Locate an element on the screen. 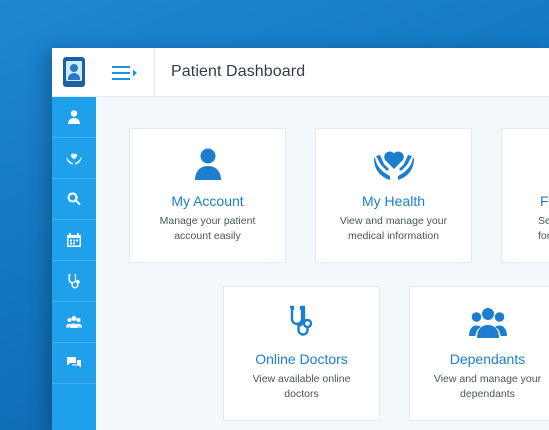 This screenshot has width=549, height=430. card-title: My Account is located at coordinates (207, 201).